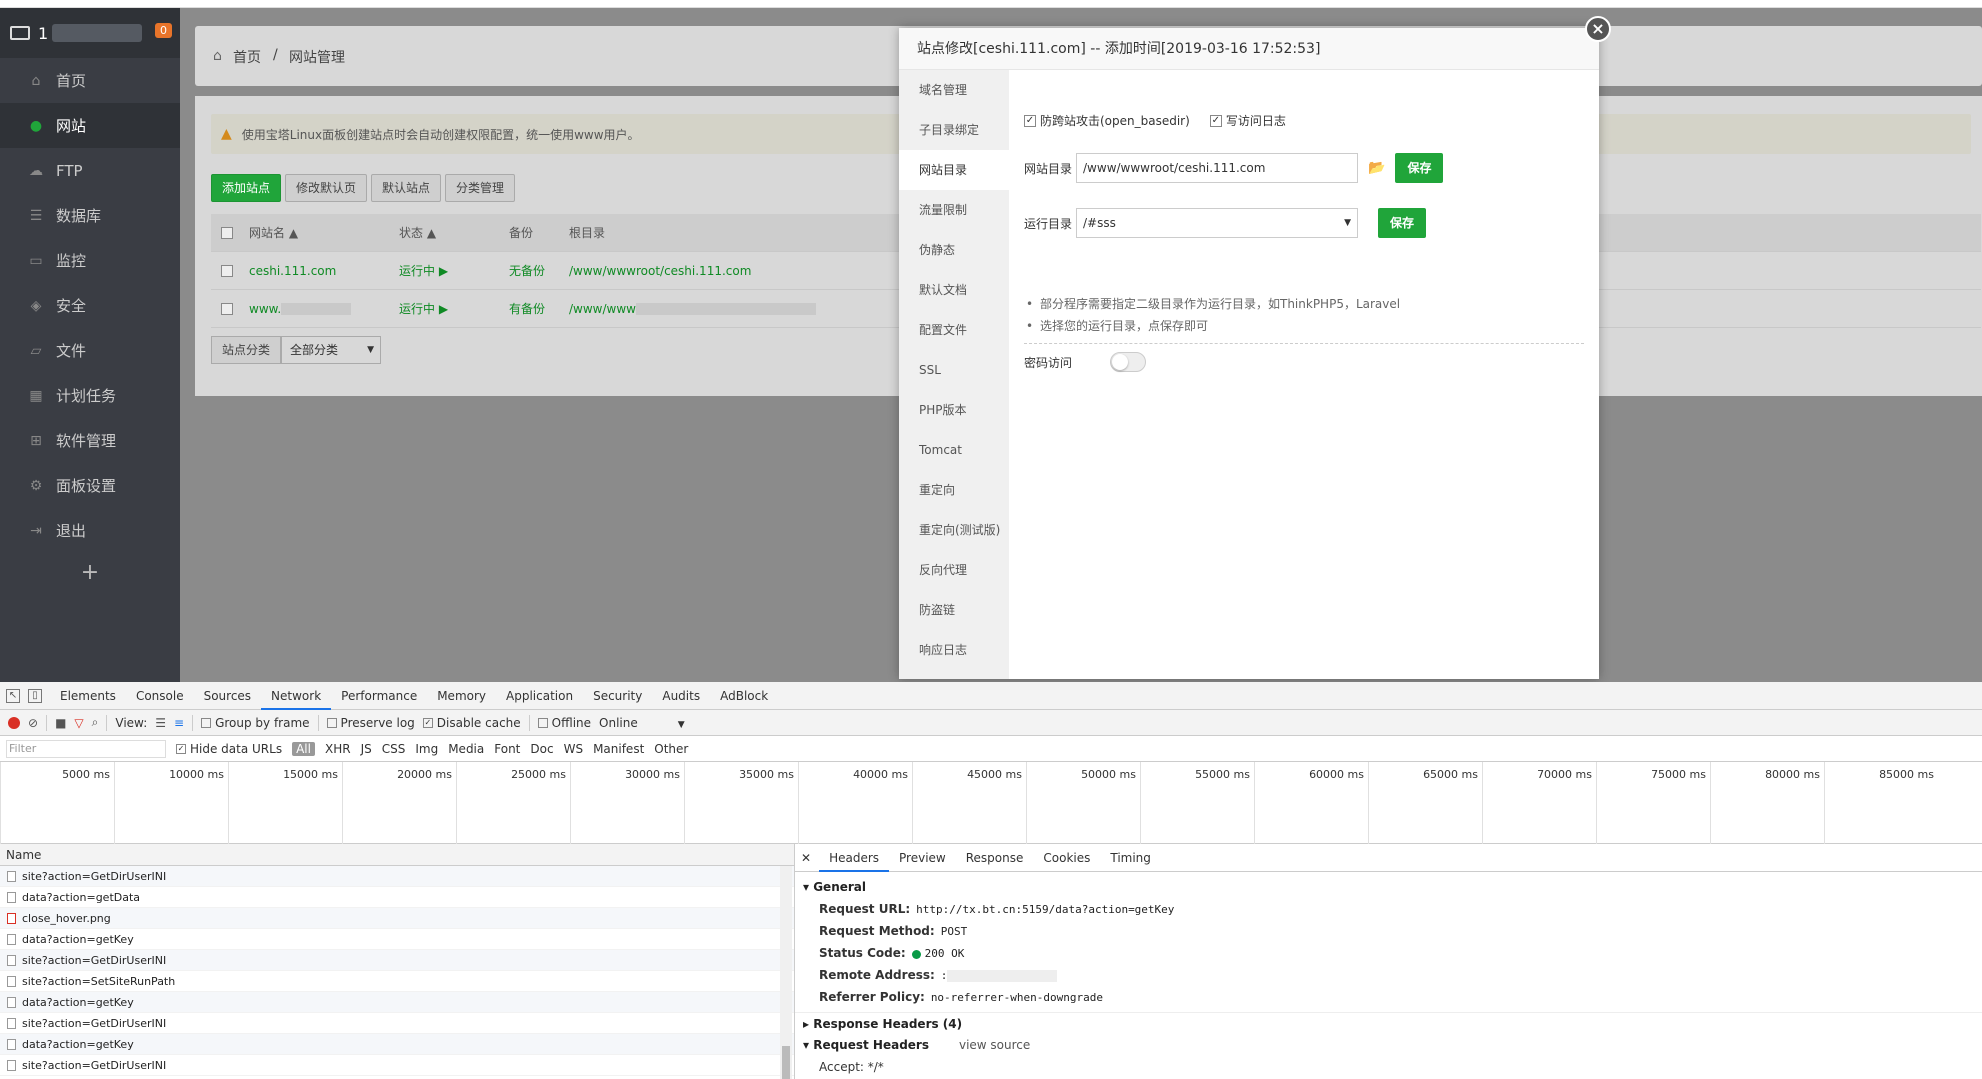  Describe the element at coordinates (480, 188) in the screenshot. I see `category-manage-button: 分类管理` at that location.